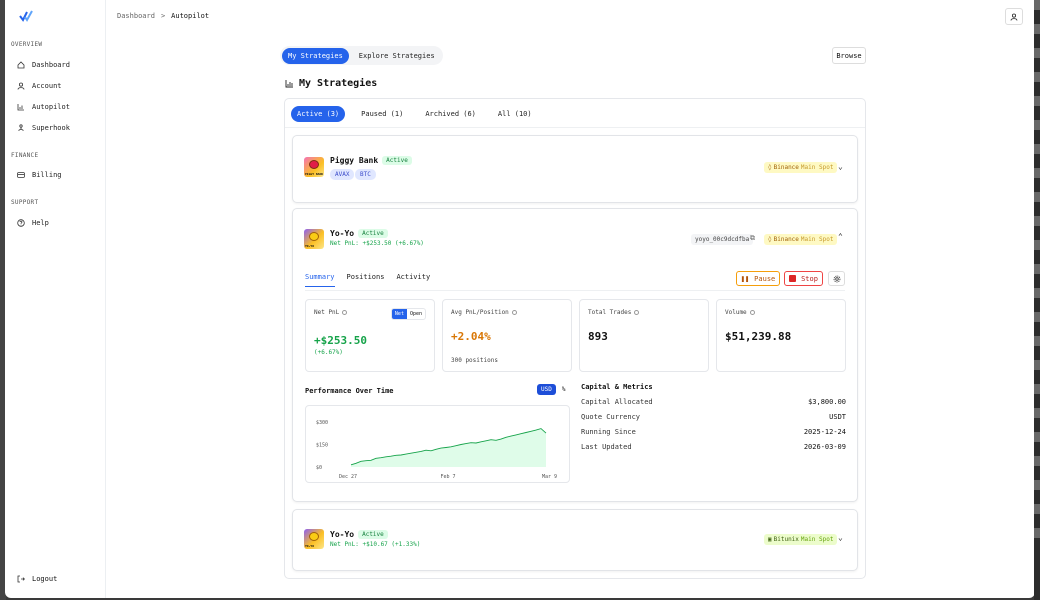  Describe the element at coordinates (51, 128) in the screenshot. I see `sidebar-item-label: Superhook` at that location.